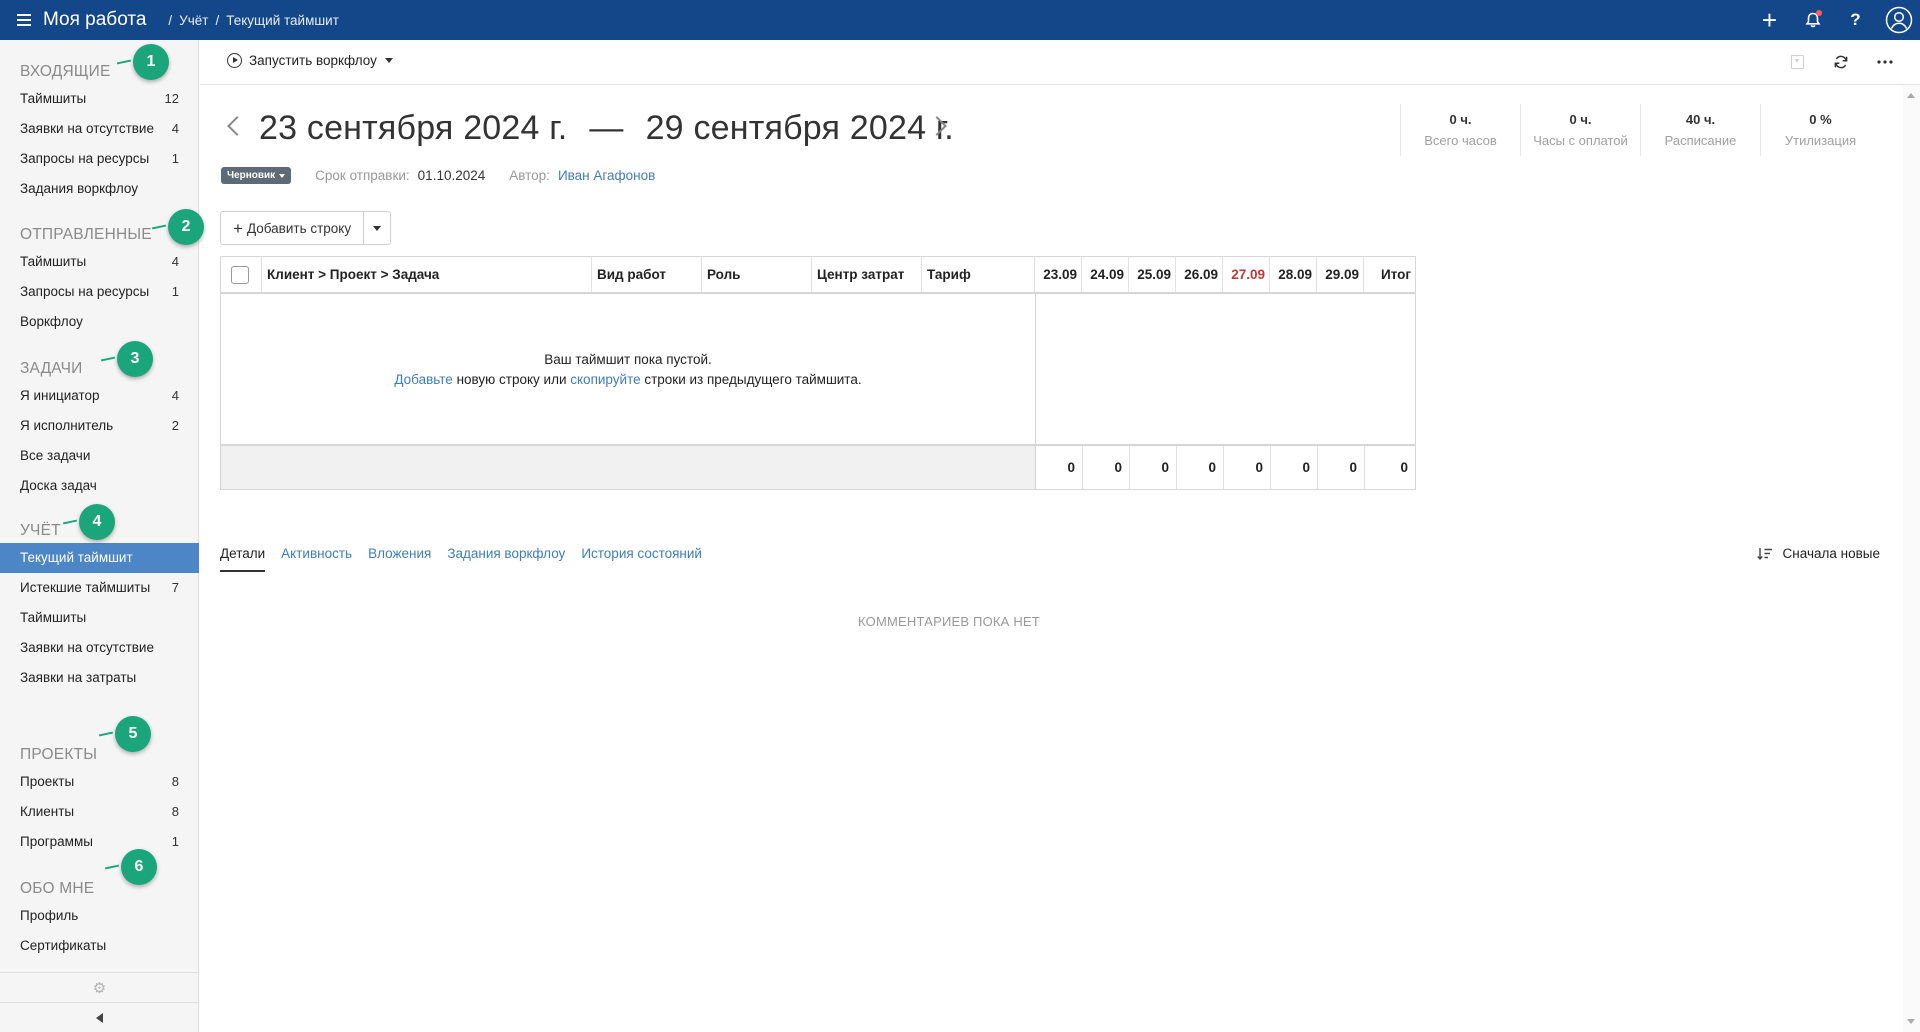  Describe the element at coordinates (59, 754) in the screenshot. I see `sidebar-heading: ПРОЕКТЫ` at that location.